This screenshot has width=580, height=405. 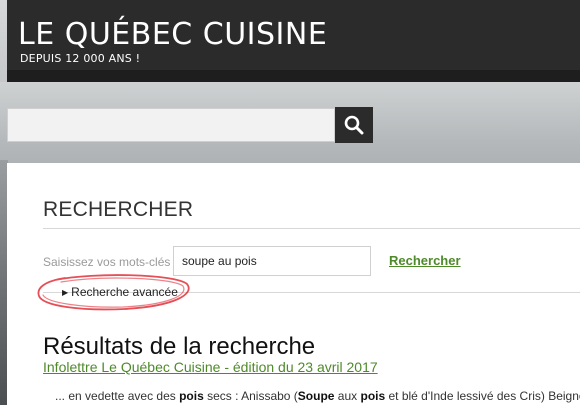 What do you see at coordinates (80, 58) in the screenshot?
I see `site-tagline: DEPUIS 12 000 ANS !` at bounding box center [80, 58].